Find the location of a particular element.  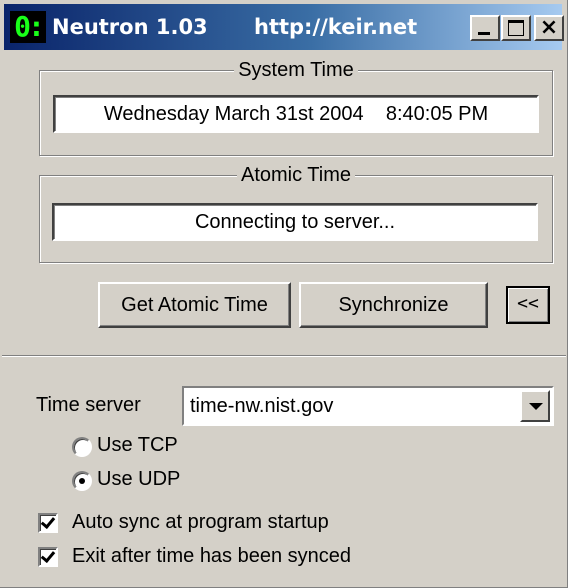

title-url: http://keir.net is located at coordinates (336, 27).